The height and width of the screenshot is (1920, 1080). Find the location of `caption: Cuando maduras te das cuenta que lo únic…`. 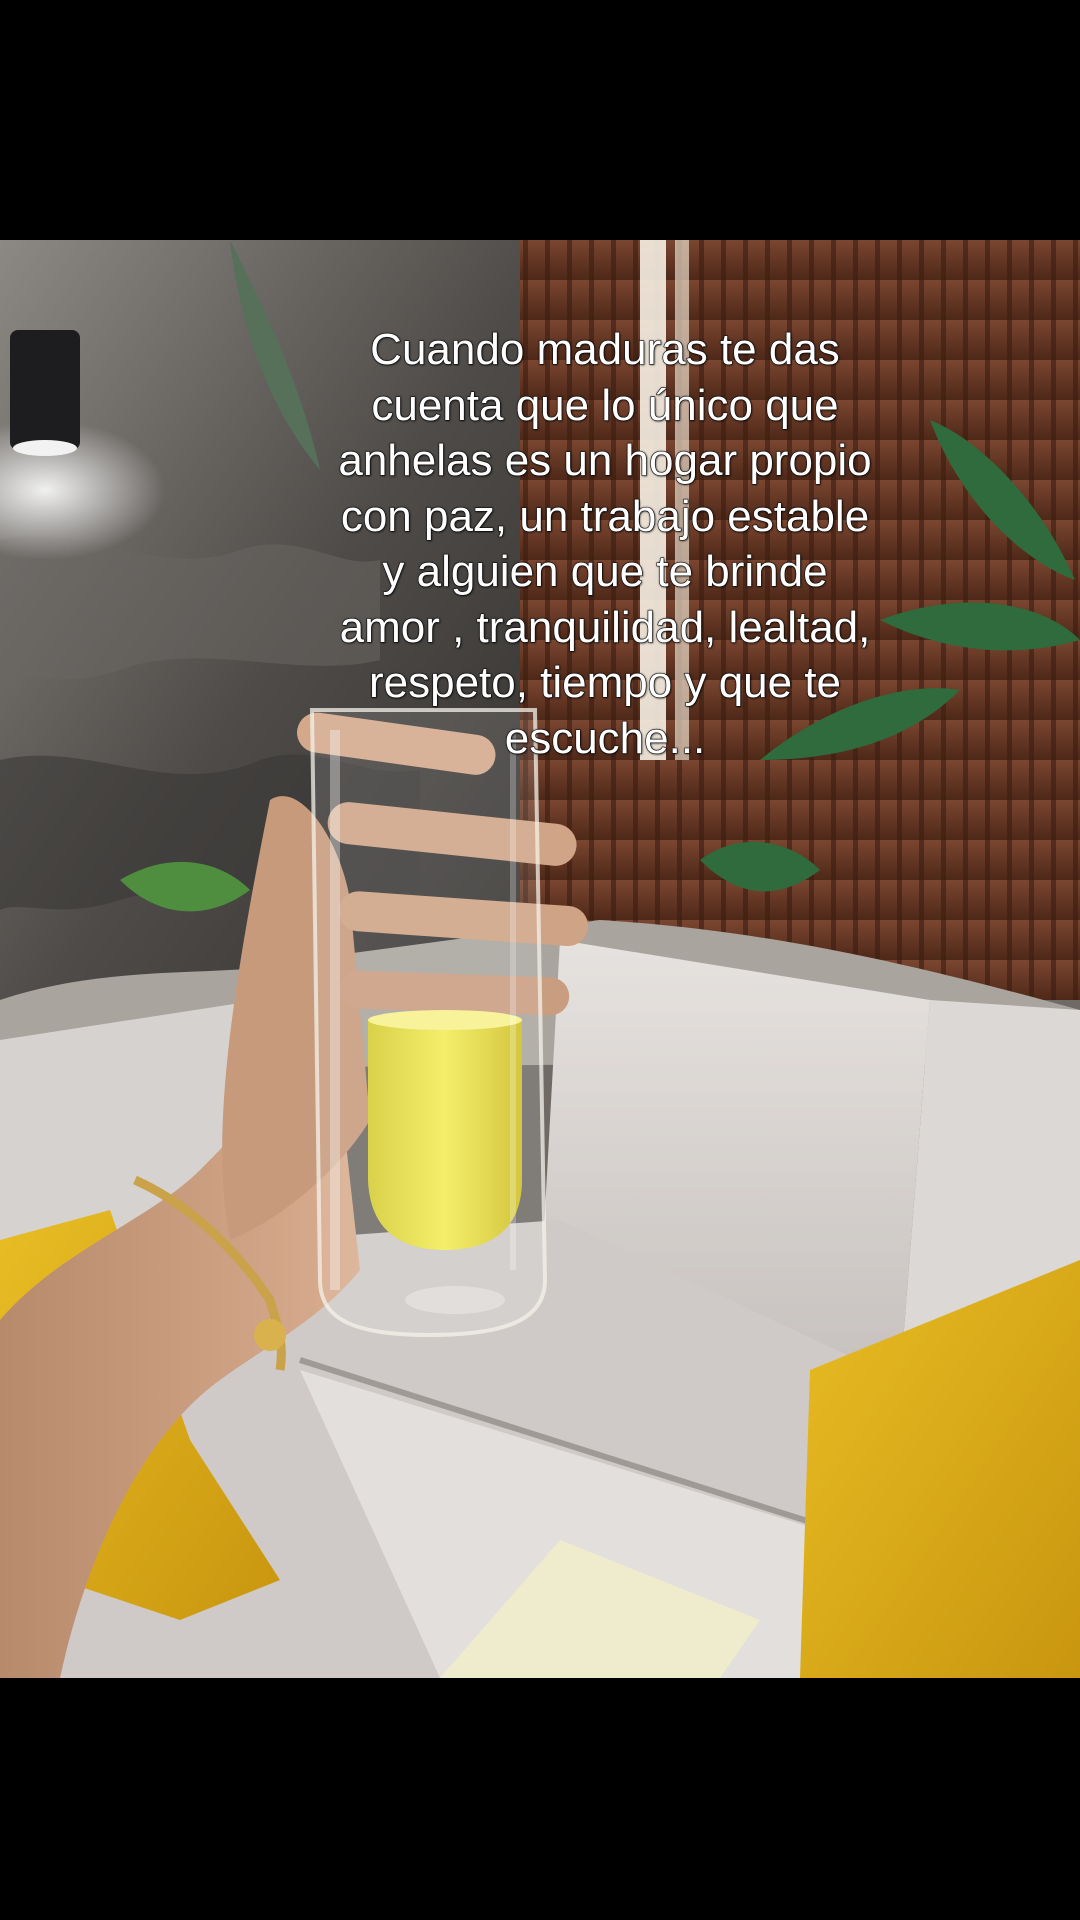

caption: Cuando maduras te das cuenta que lo únic… is located at coordinates (605, 544).